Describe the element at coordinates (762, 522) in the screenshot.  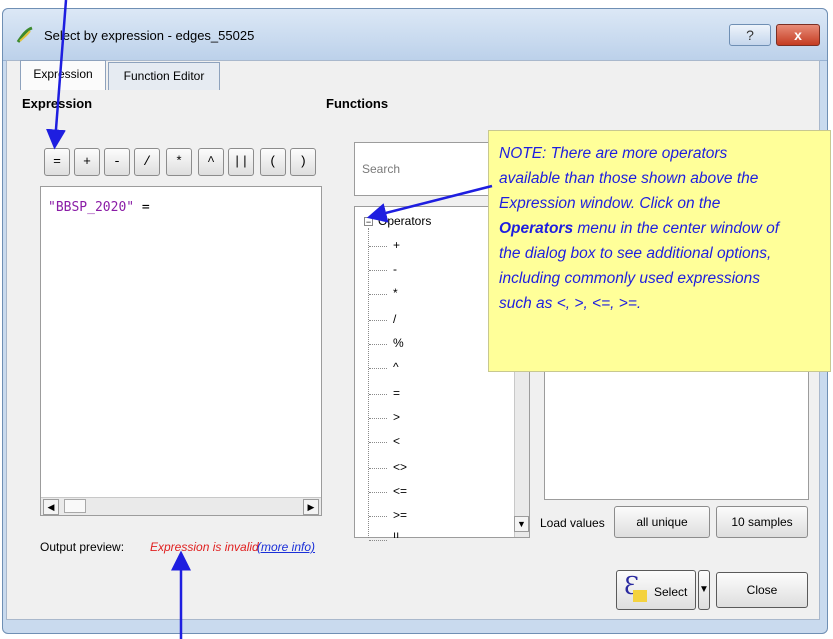
I see `ten-samples-button: 10 samples` at that location.